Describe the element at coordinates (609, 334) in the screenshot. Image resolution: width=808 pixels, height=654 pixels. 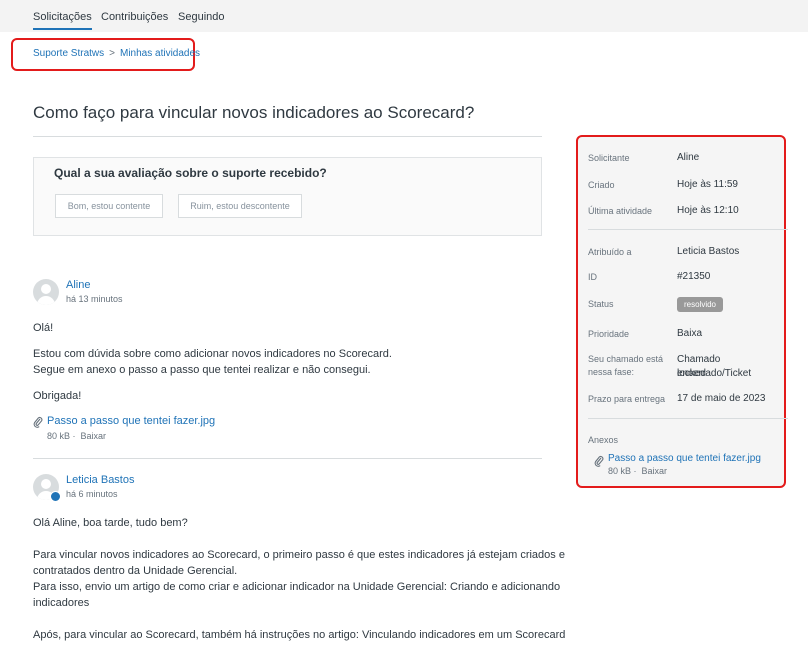
I see `priority-label: Prioridade` at that location.